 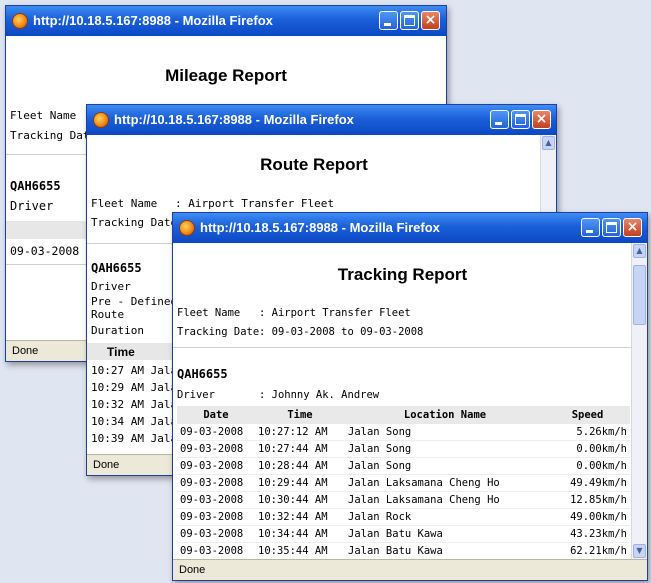 I want to click on speed-cell: 5.26km/h, so click(x=587, y=432).